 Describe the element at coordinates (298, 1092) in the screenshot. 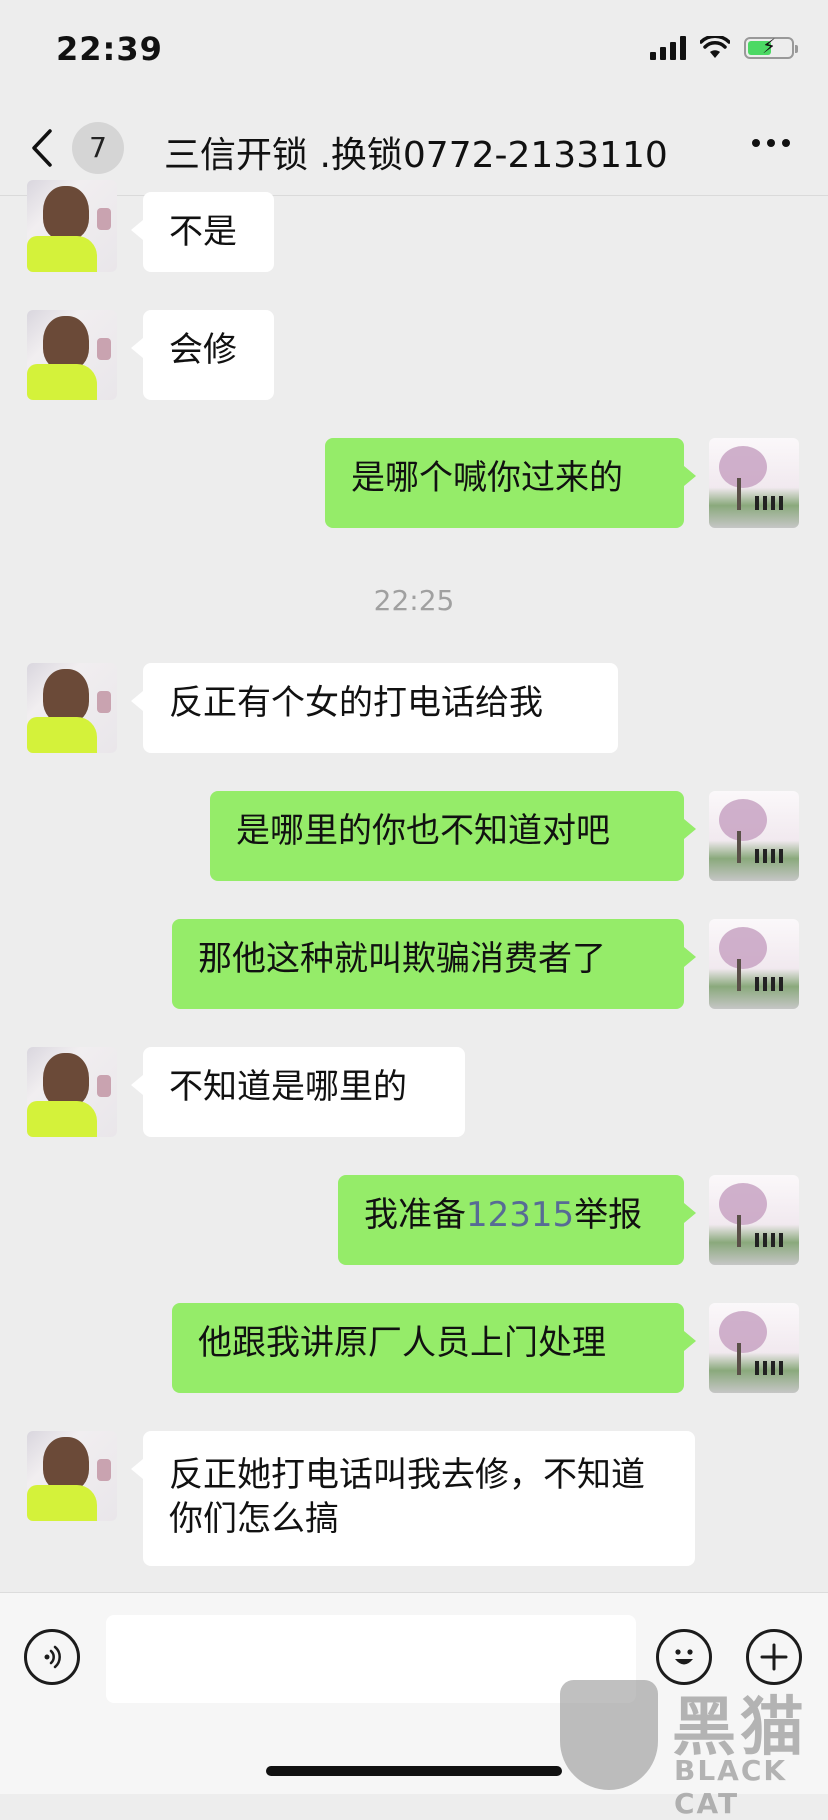

I see `received-message-bubble: 不知道是哪里的` at that location.